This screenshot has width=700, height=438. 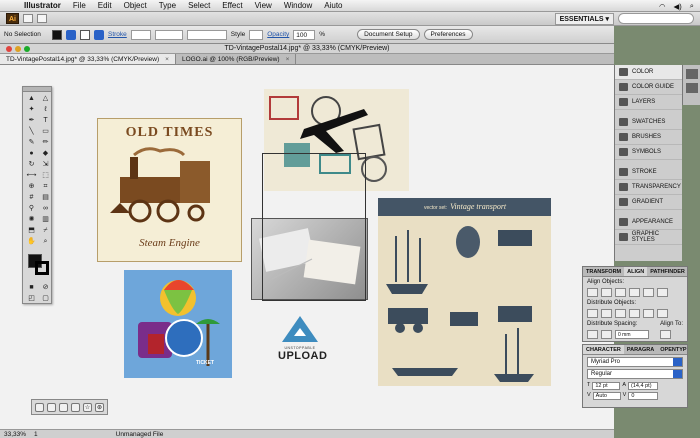 What do you see at coordinates (678, 6) in the screenshot?
I see `volume-icon: ◀)` at bounding box center [678, 6].